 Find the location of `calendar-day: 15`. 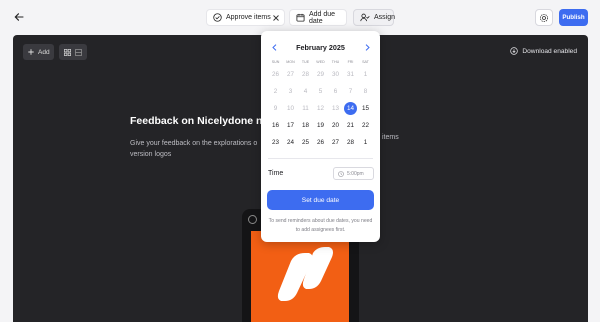

calendar-day: 15 is located at coordinates (365, 108).